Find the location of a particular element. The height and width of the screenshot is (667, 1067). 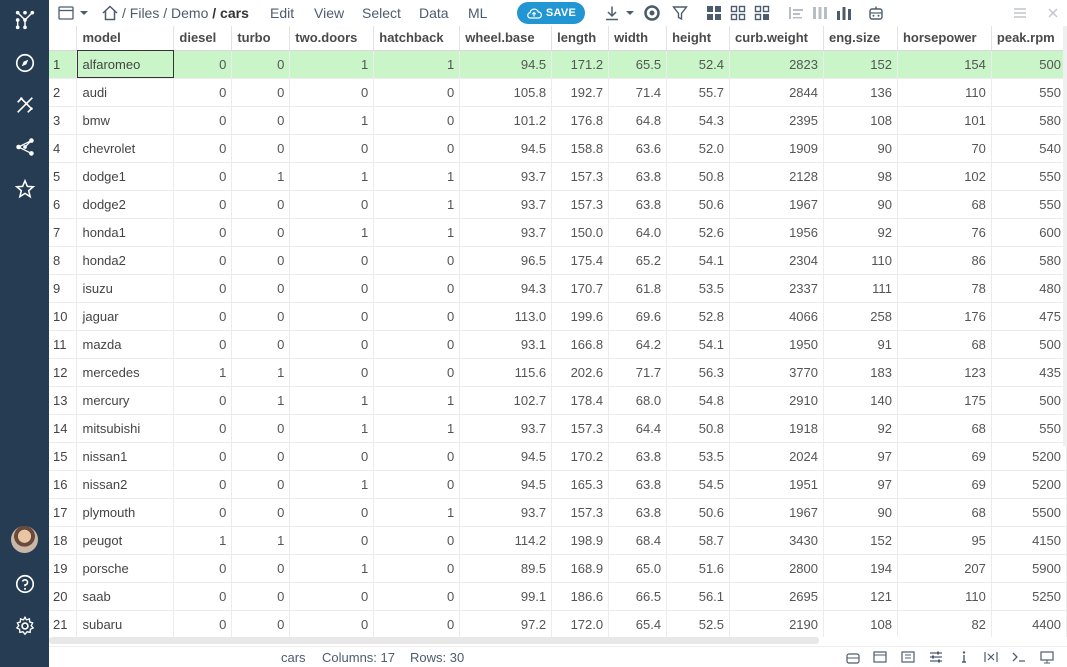

table-cell: 157.3 is located at coordinates (580, 428).